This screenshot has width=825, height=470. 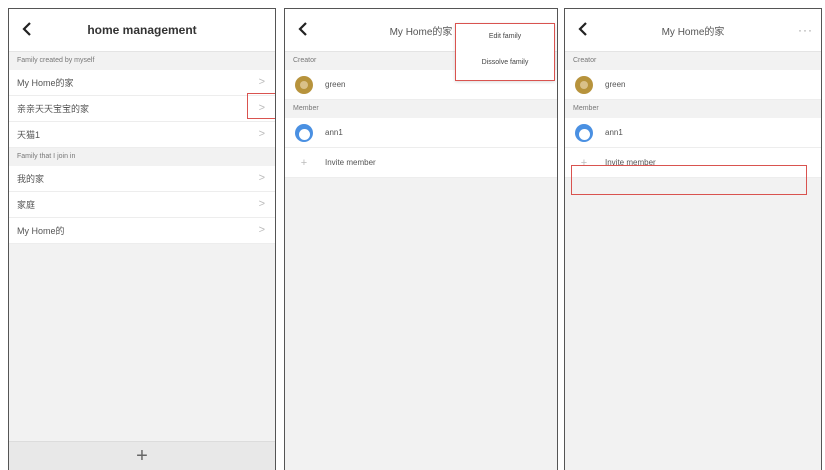 I want to click on invite-label: Invite member, so click(x=350, y=162).